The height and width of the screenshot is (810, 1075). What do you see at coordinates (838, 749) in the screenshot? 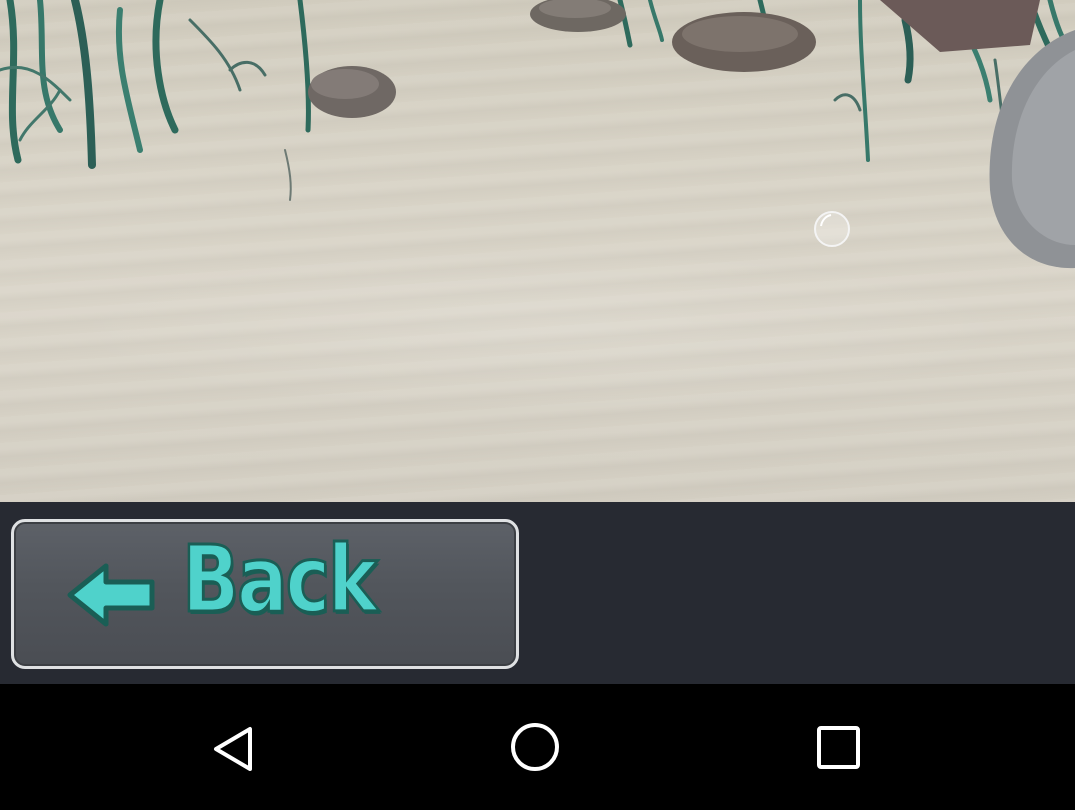
I see `nav-recent-apps-button` at bounding box center [838, 749].